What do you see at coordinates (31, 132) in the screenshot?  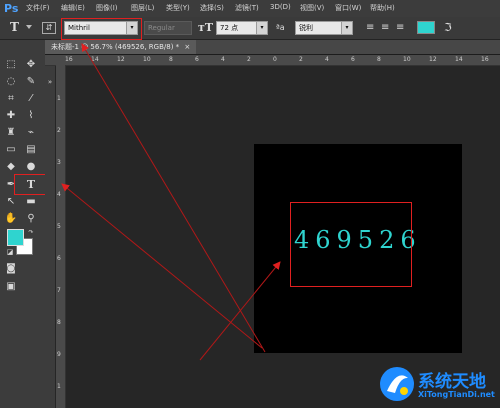 I see `history-brush-tool-icon: ⌁` at bounding box center [31, 132].